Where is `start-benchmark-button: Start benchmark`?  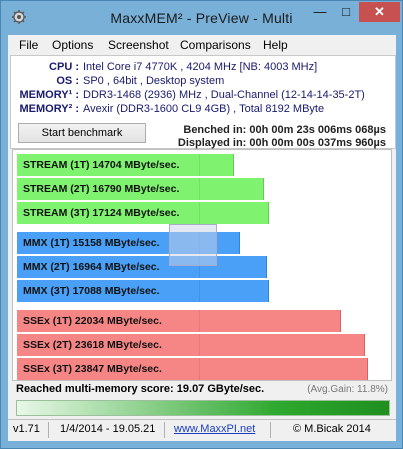 start-benchmark-button: Start benchmark is located at coordinates (82, 133).